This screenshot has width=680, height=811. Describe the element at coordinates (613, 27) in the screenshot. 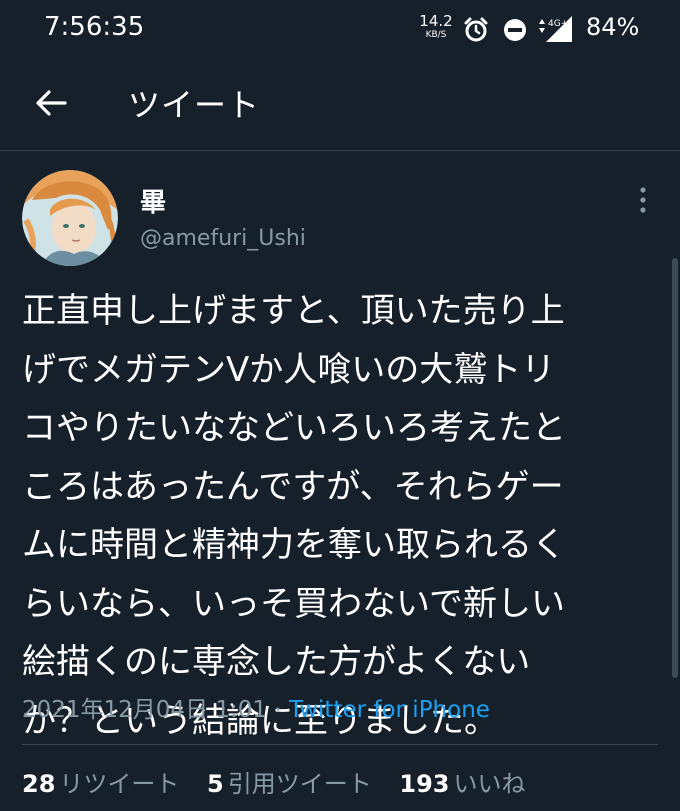

I see `battery-percent: 84%` at that location.